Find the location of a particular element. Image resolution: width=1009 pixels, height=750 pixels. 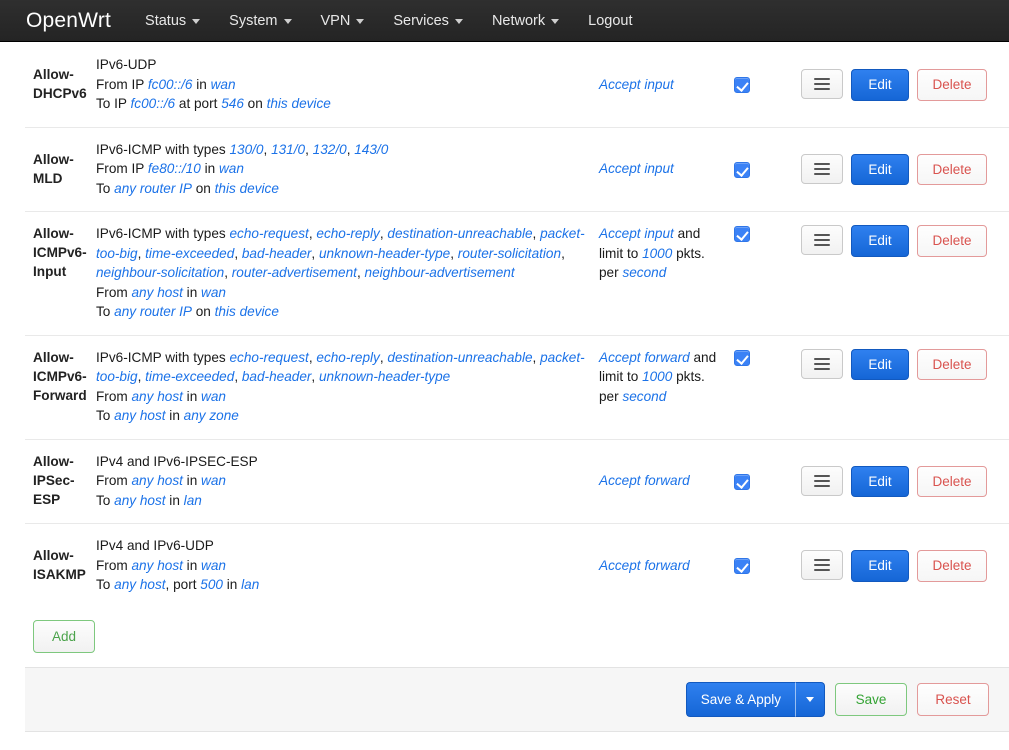

rule-value-link: 130/0 is located at coordinates (246, 149).